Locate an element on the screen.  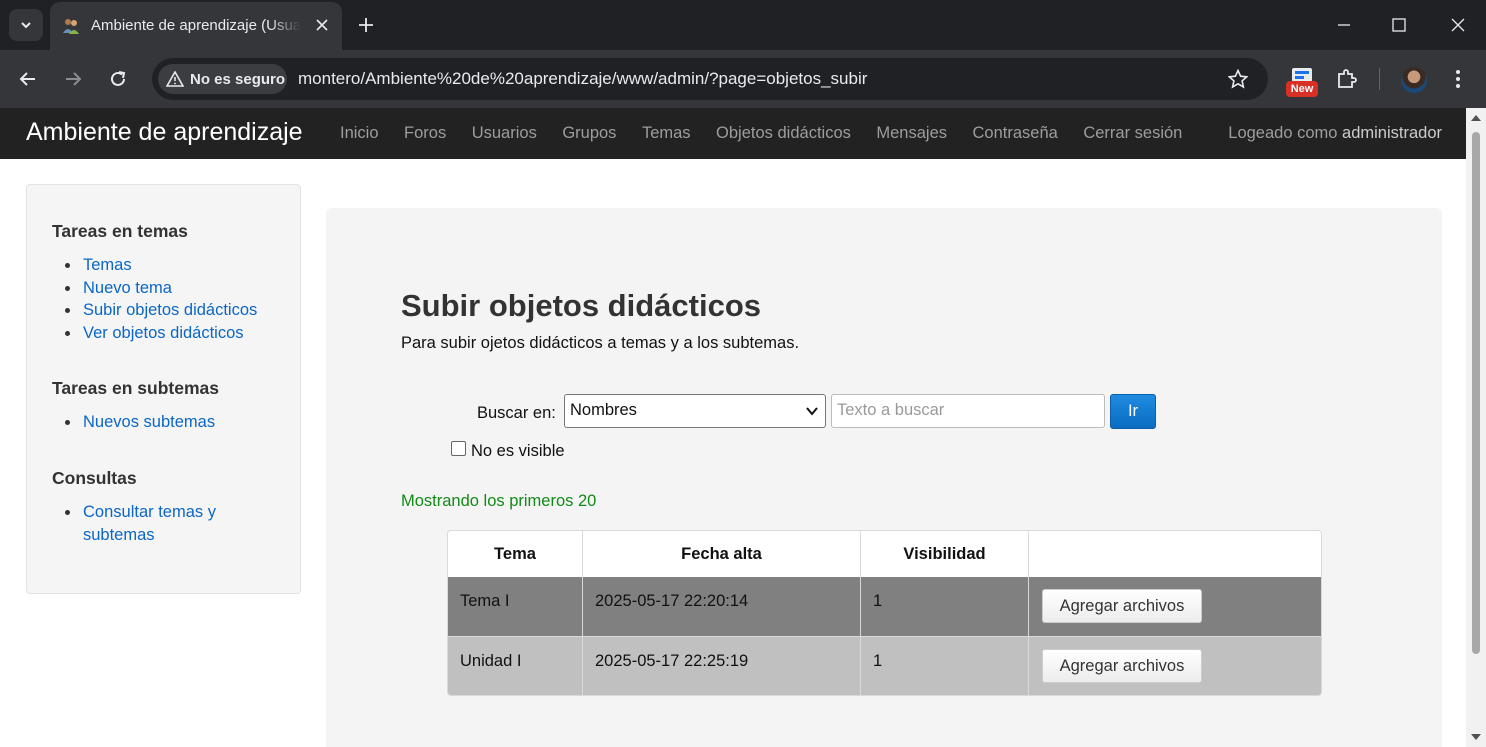
security-indicator: No es seguro is located at coordinates (222, 79).